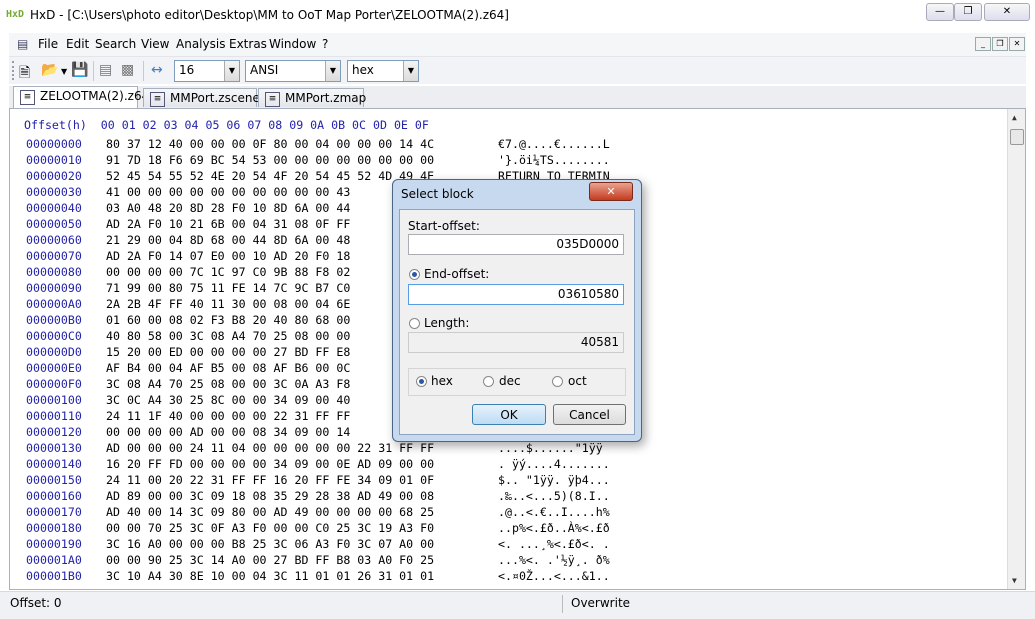 The height and width of the screenshot is (619, 1035). Describe the element at coordinates (157, 70) in the screenshot. I see `bytes-per-row-icon: ↔` at that location.